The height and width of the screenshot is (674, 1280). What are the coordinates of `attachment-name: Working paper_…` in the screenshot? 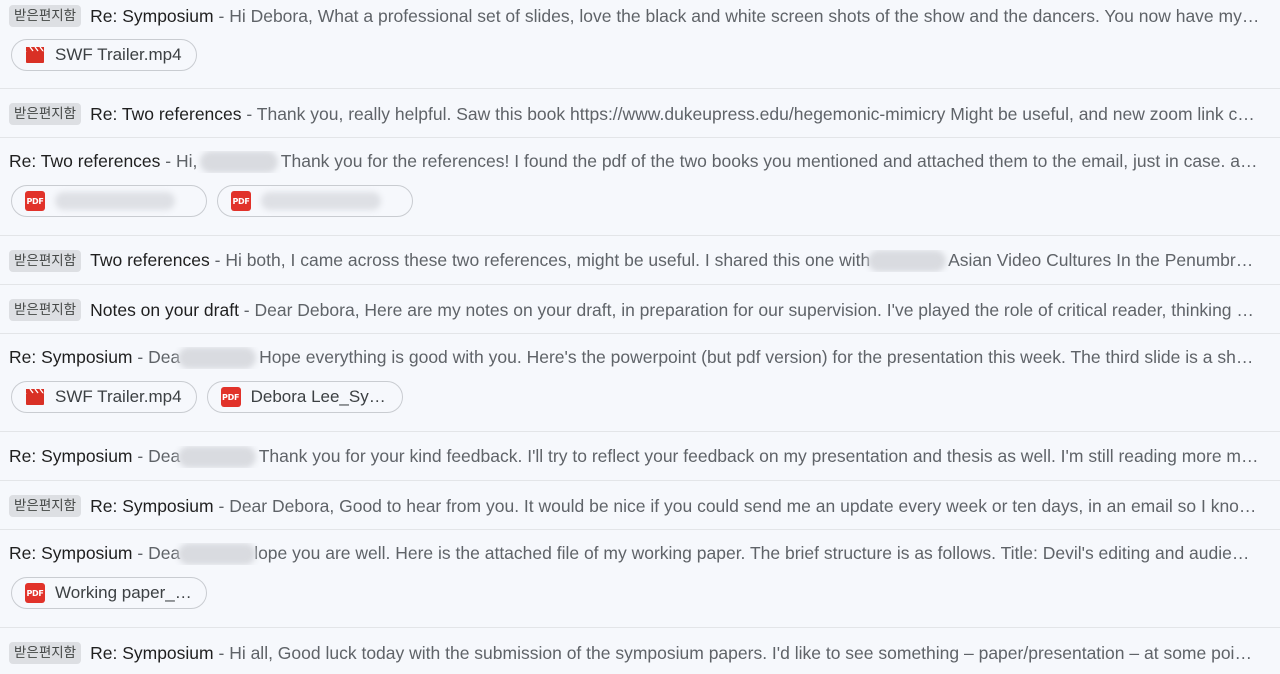 It's located at (123, 592).